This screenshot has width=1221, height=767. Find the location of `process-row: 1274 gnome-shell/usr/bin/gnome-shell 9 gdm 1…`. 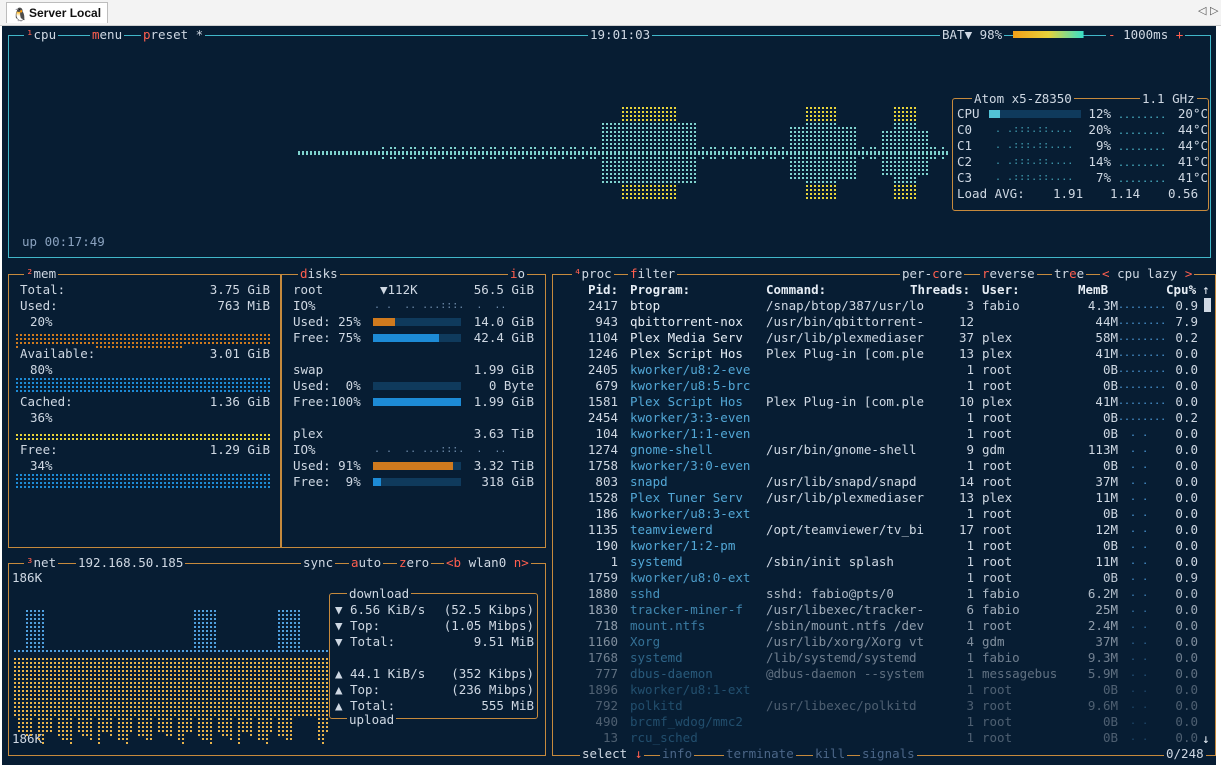

process-row: 1274 gnome-shell/usr/bin/gnome-shell 9 gdm 1… is located at coordinates (883, 450).